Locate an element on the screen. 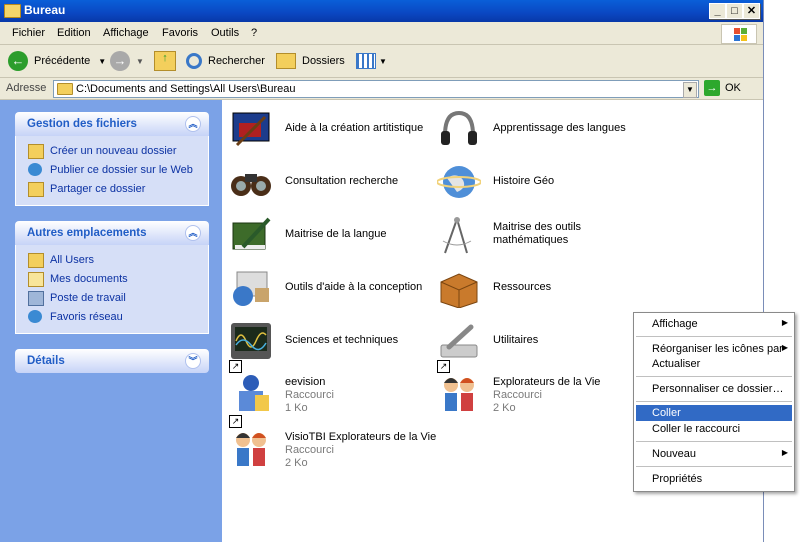 The width and height of the screenshot is (800, 542). context-item-nouveau: Nouveau ▶ is located at coordinates (714, 454).